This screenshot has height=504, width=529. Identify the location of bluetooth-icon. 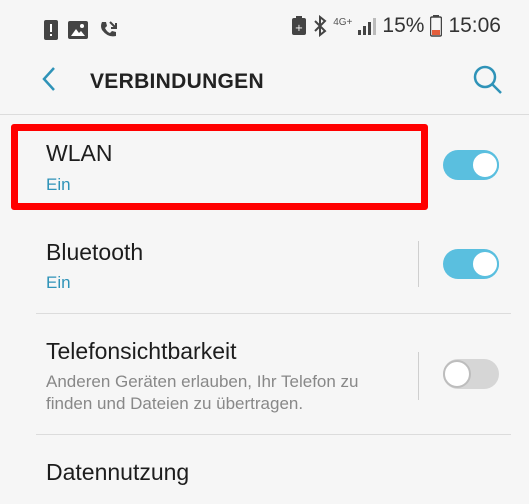
(320, 26).